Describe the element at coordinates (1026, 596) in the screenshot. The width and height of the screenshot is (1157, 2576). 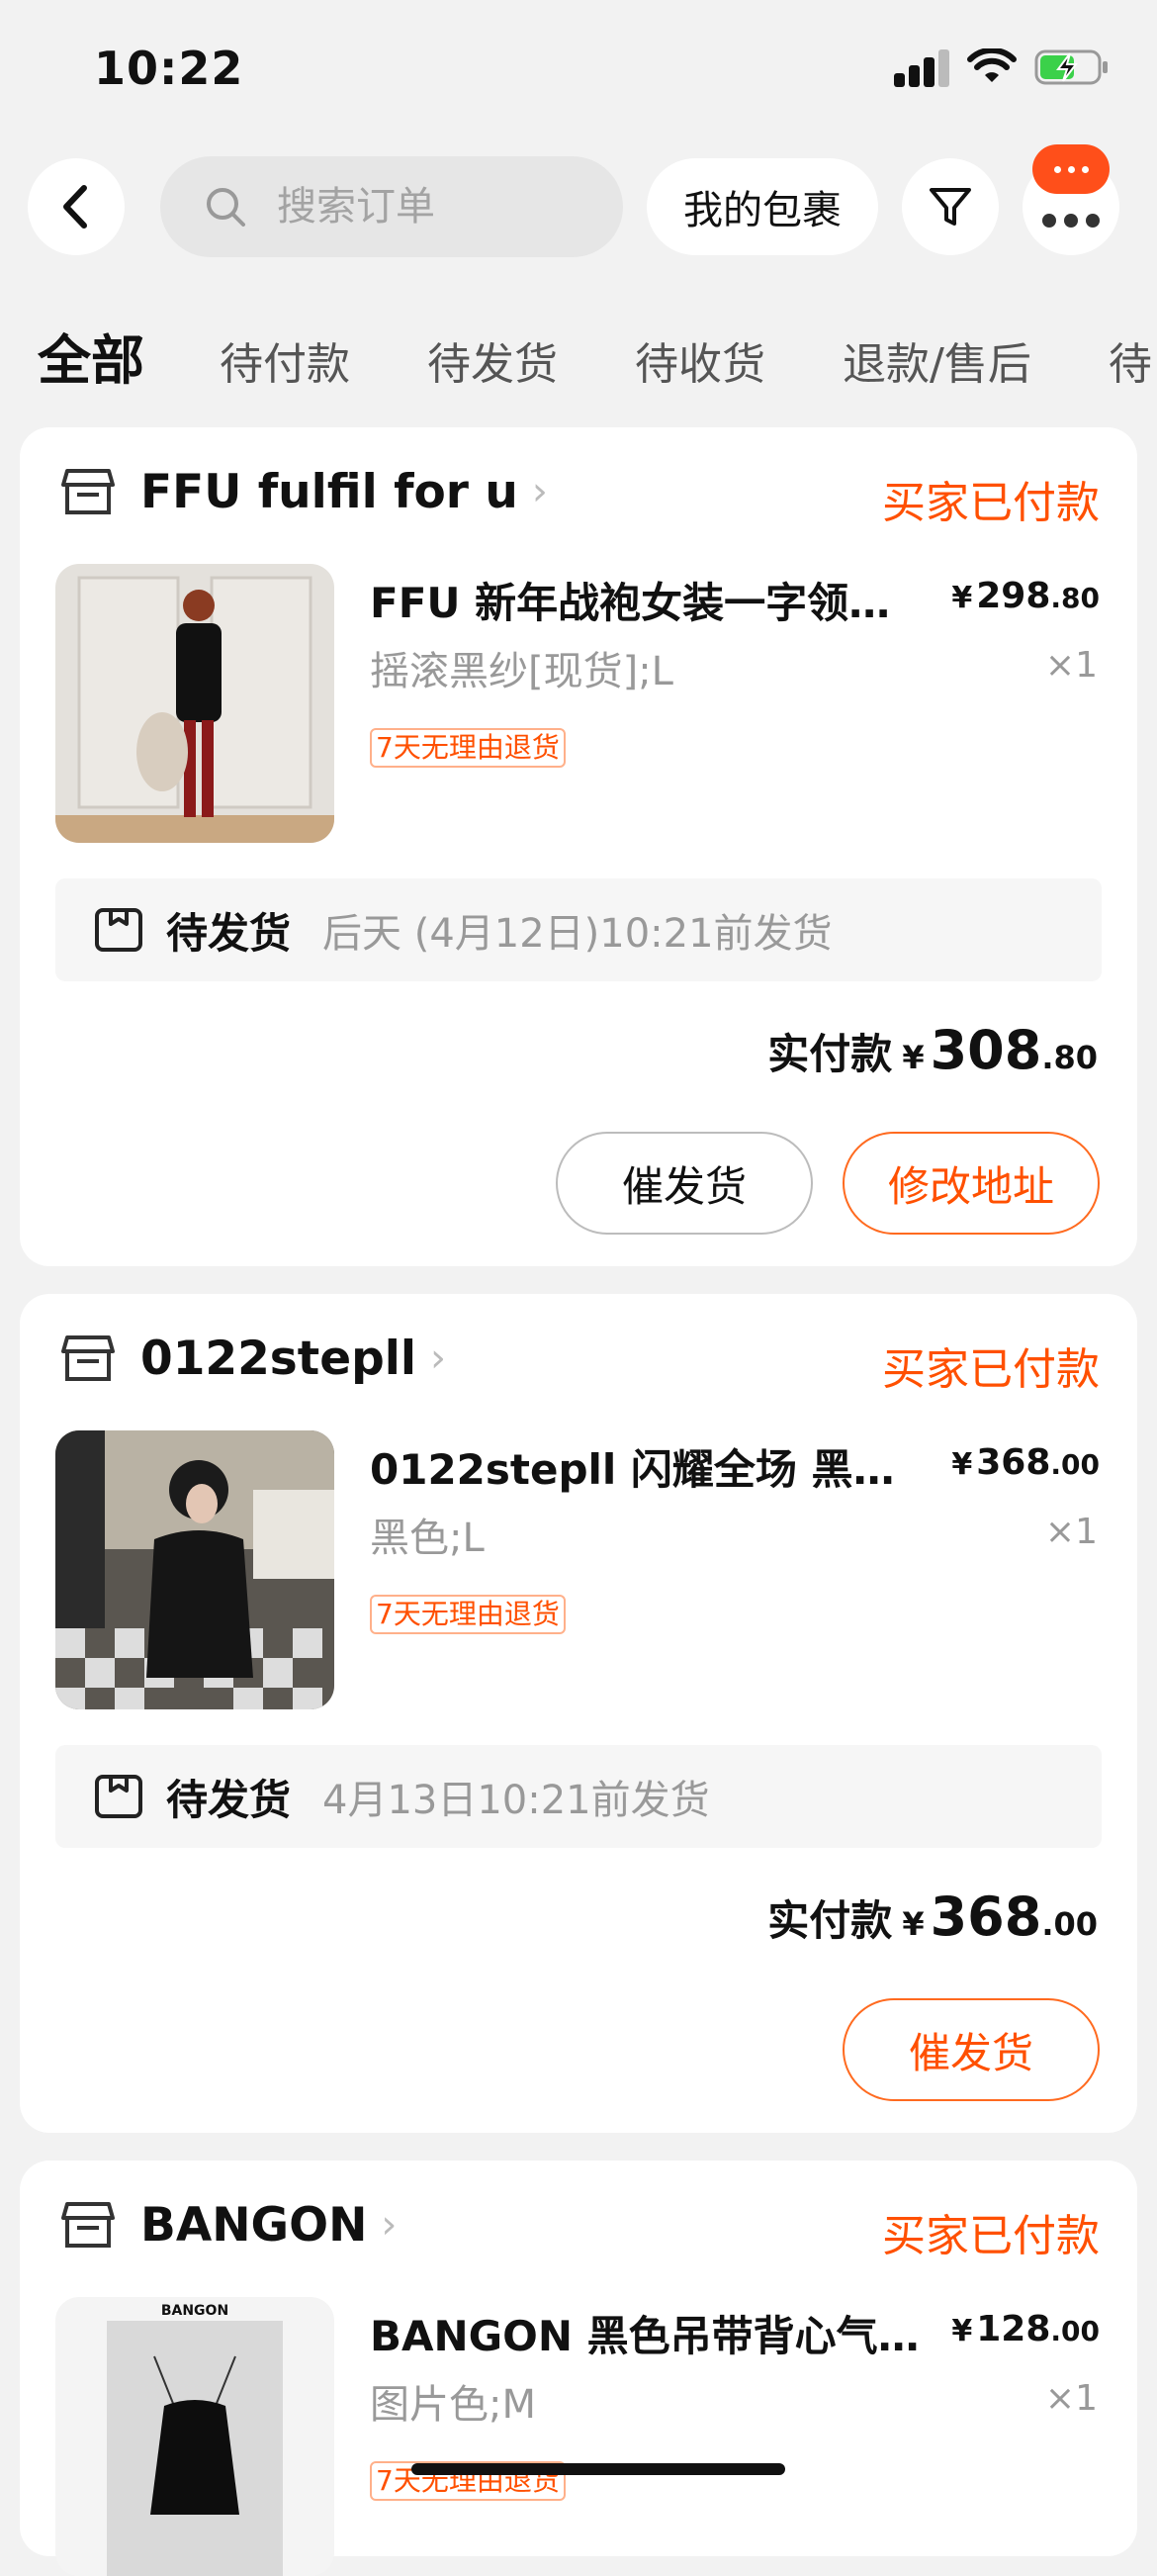
I see `product-price: ¥298.80` at that location.